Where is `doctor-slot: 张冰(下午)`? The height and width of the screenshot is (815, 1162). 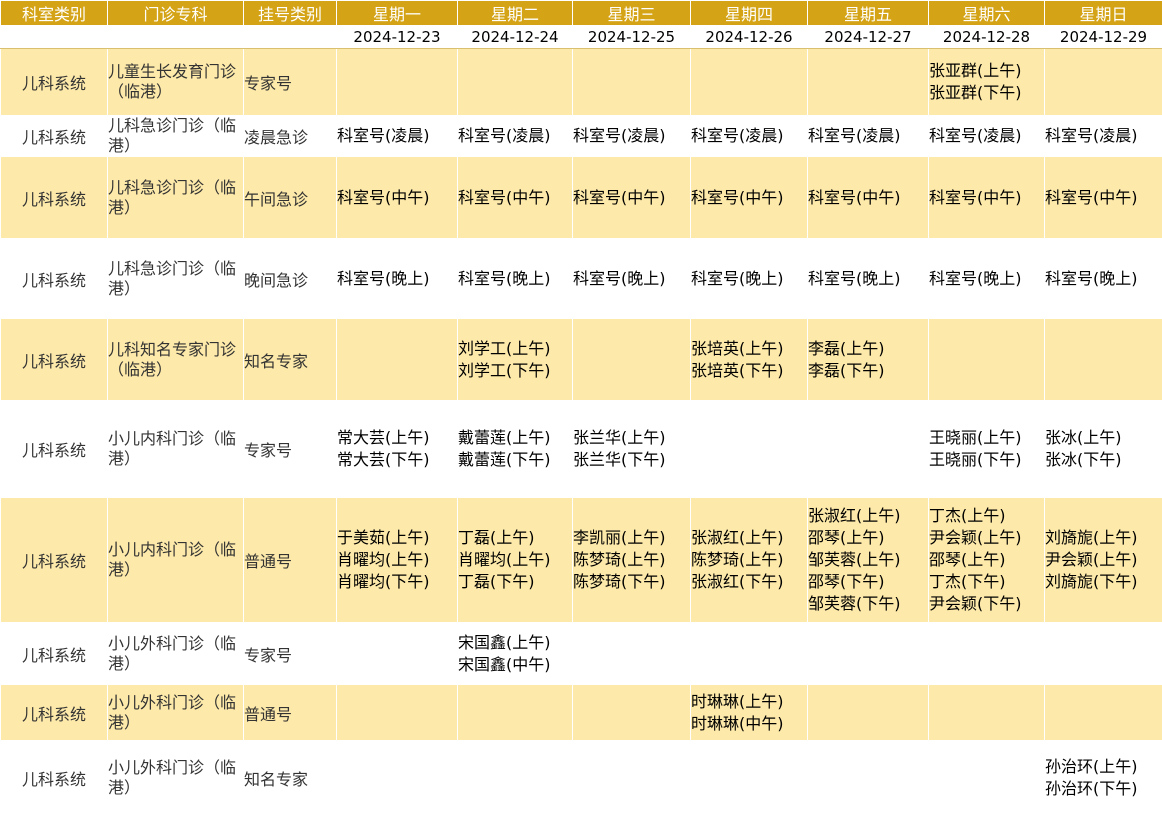
doctor-slot: 张冰(下午) is located at coordinates (1103, 460).